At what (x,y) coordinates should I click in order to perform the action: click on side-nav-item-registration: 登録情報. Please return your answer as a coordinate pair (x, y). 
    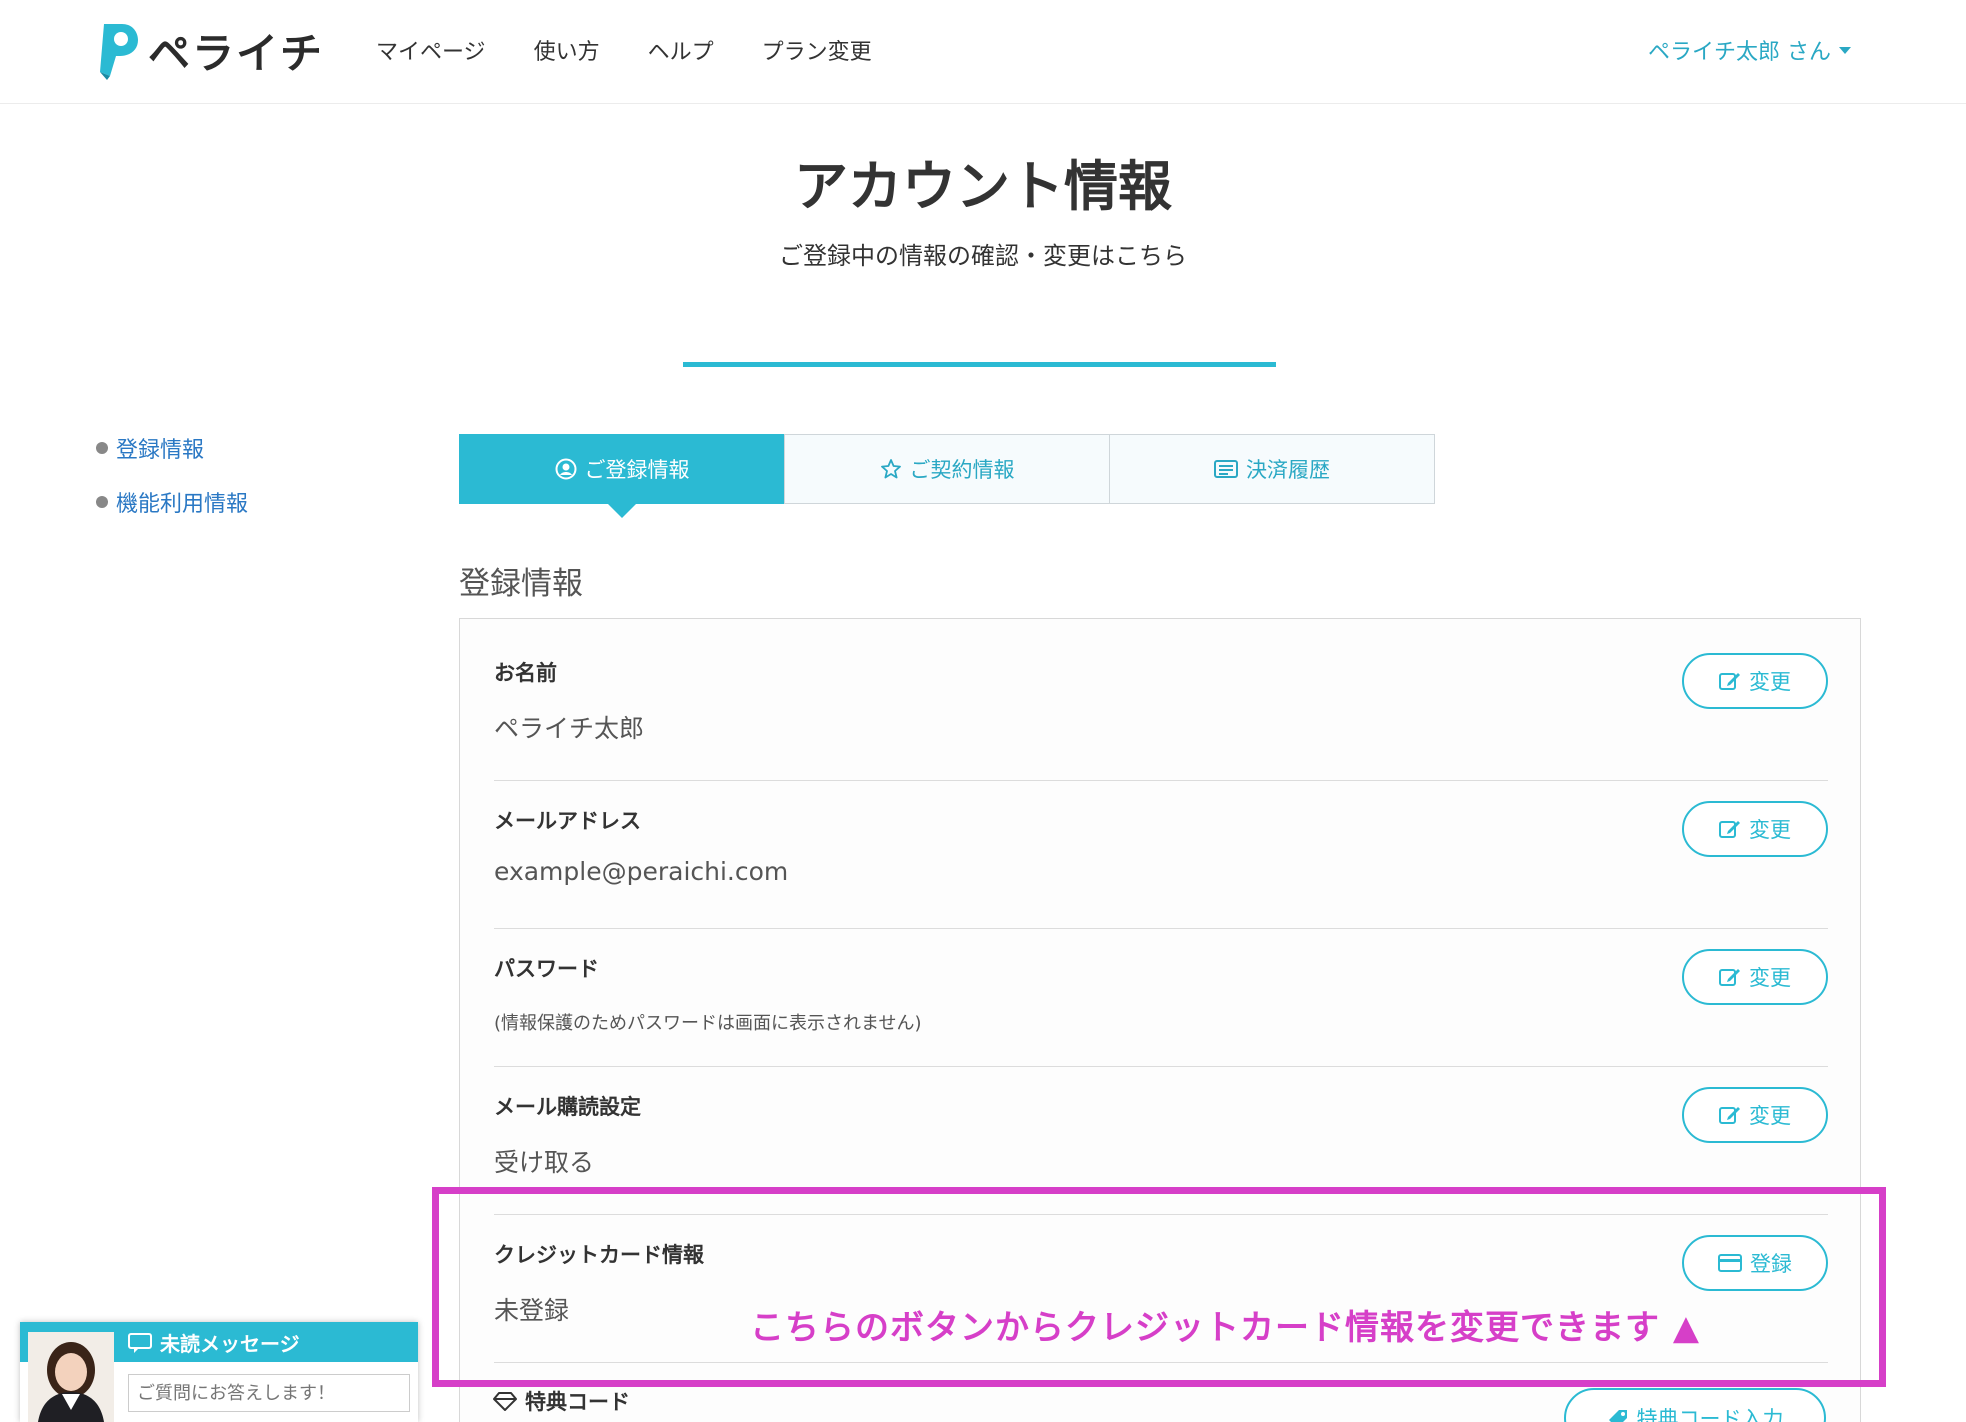
    Looking at the image, I should click on (172, 448).